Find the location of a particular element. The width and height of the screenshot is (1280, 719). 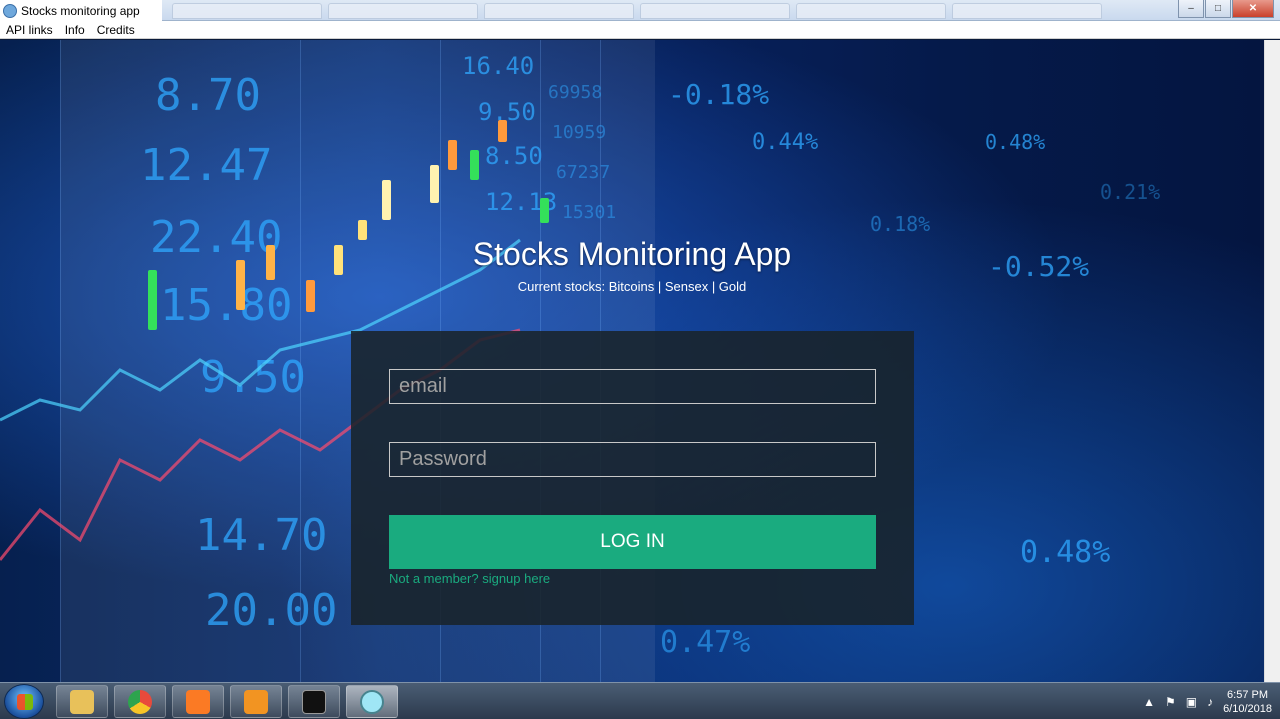

start-button is located at coordinates (24, 701).